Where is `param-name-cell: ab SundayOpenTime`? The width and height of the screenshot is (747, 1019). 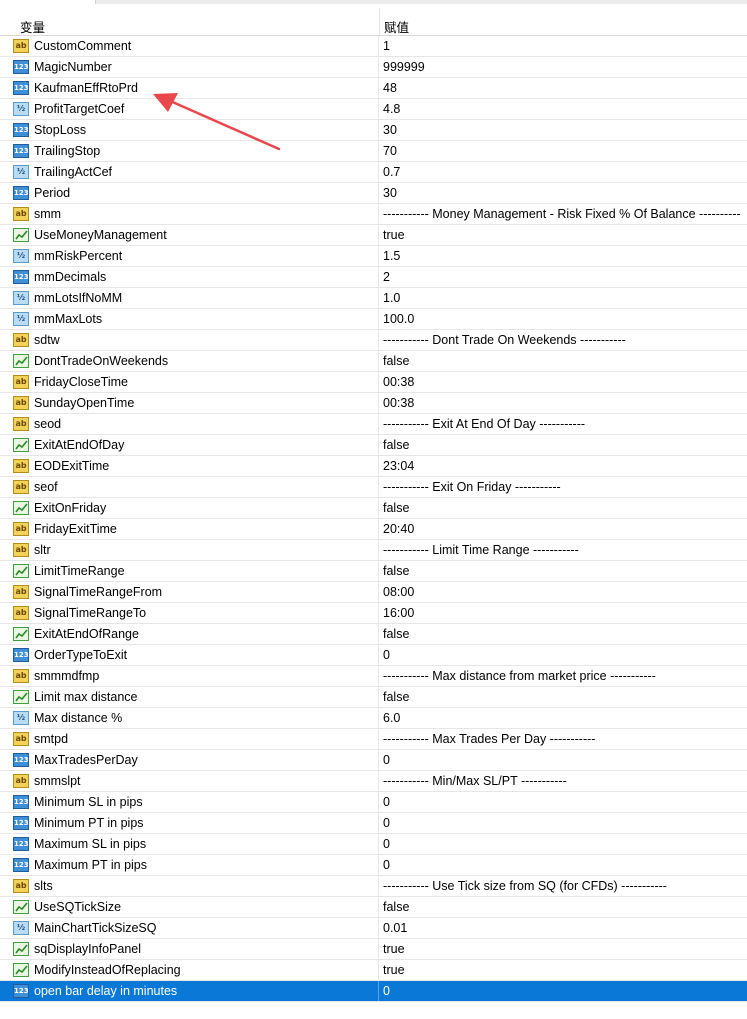 param-name-cell: ab SundayOpenTime is located at coordinates (189, 403).